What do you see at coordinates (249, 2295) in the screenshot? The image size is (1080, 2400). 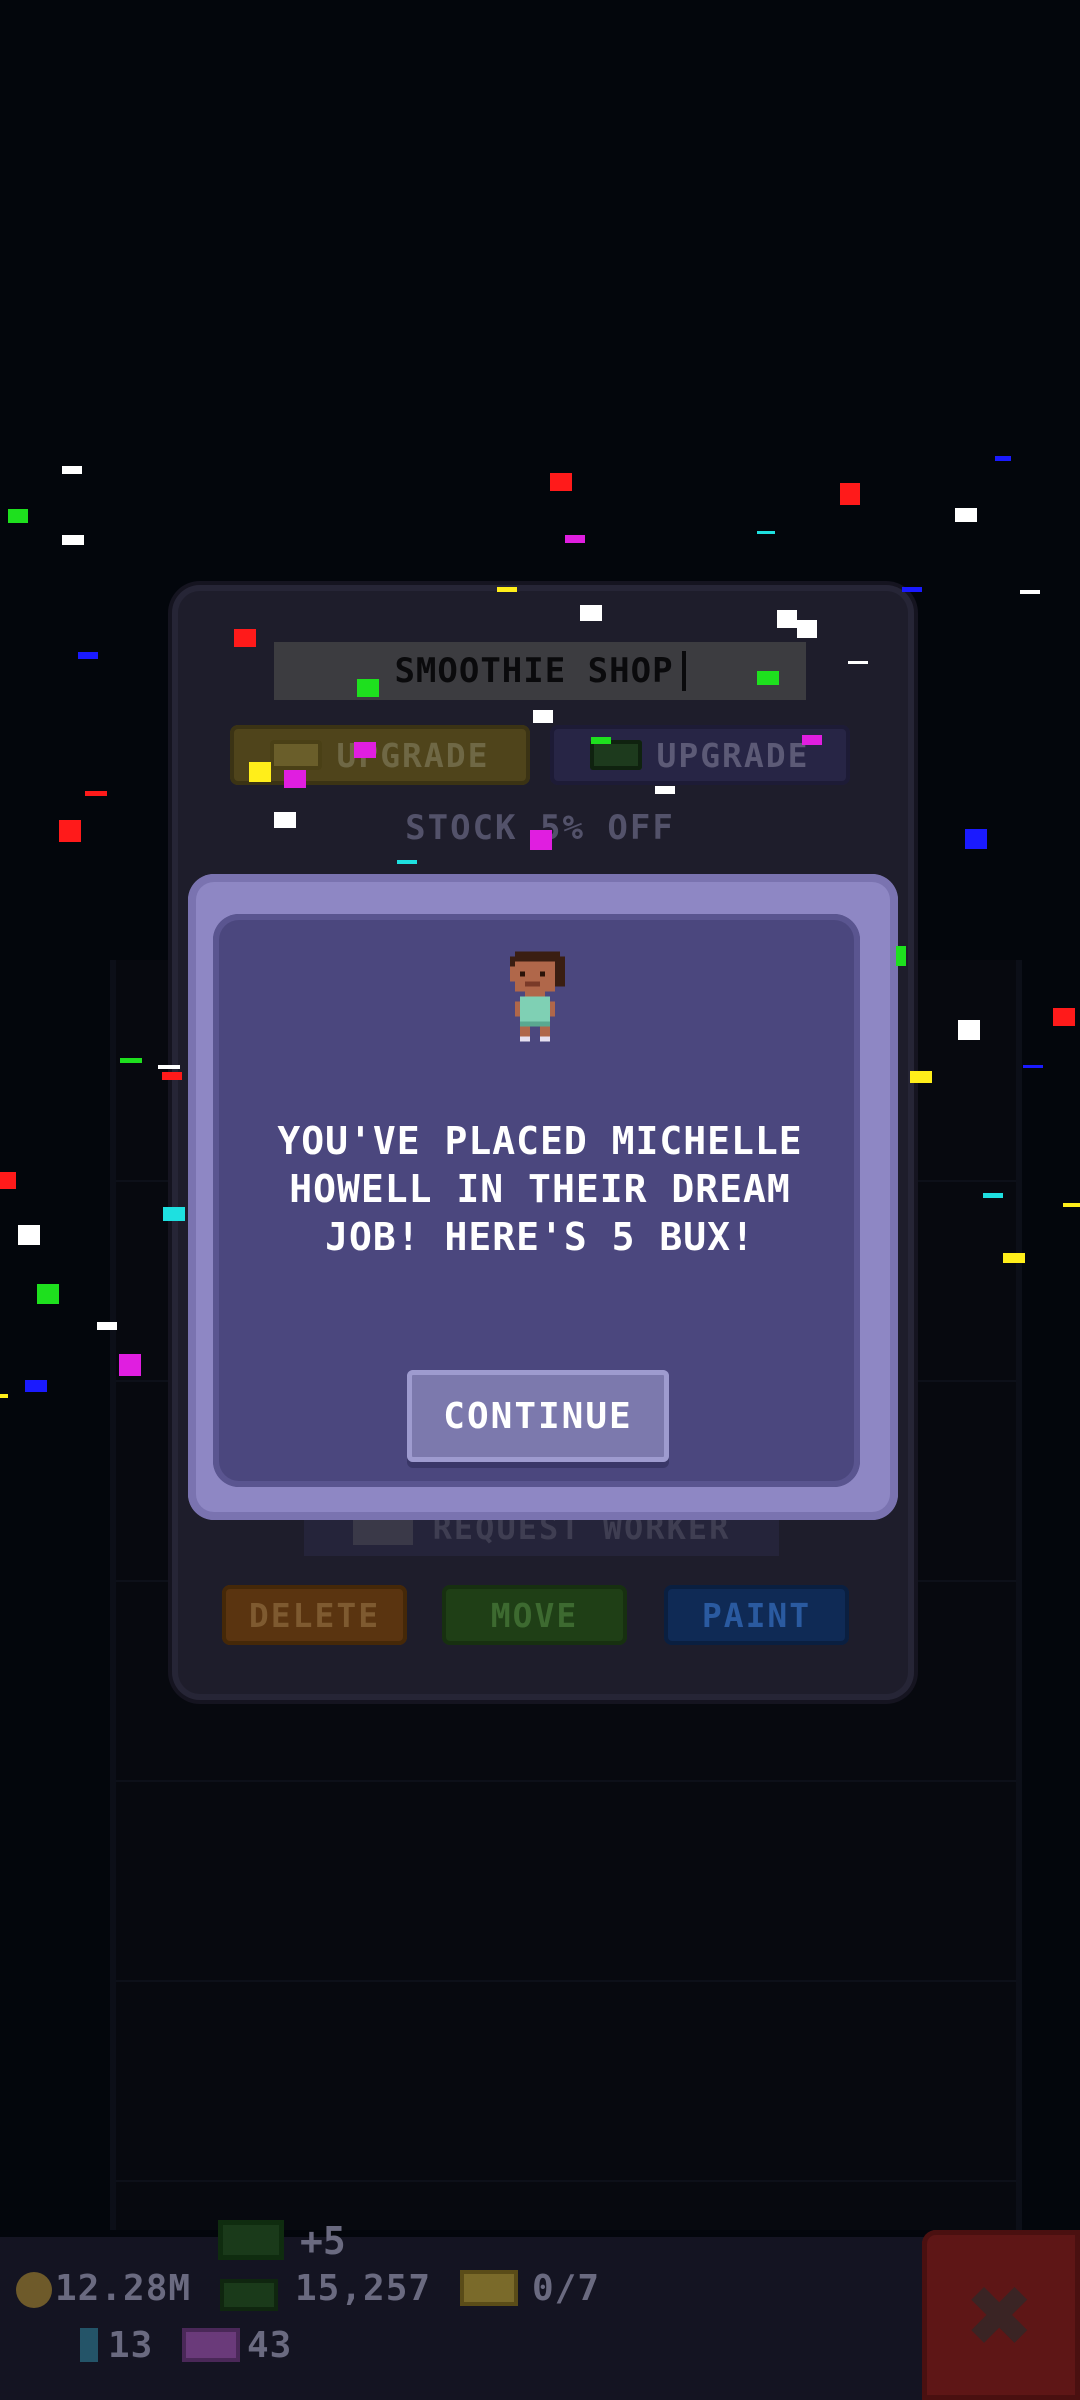 I see `bux-icon` at bounding box center [249, 2295].